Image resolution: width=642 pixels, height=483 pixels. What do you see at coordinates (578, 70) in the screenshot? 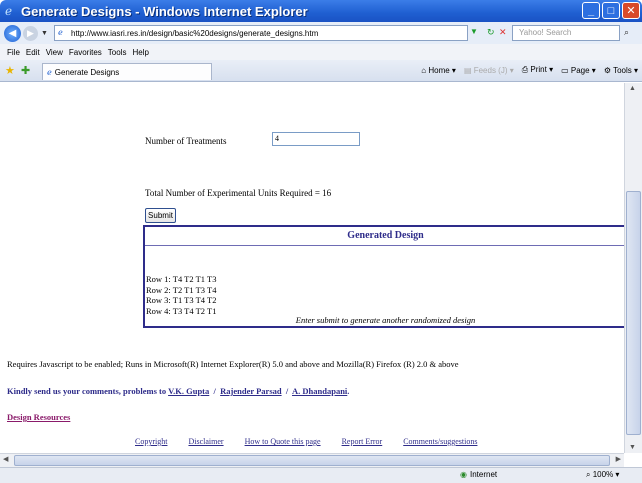
I see `page-button: ▭ Page ▾` at bounding box center [578, 70].